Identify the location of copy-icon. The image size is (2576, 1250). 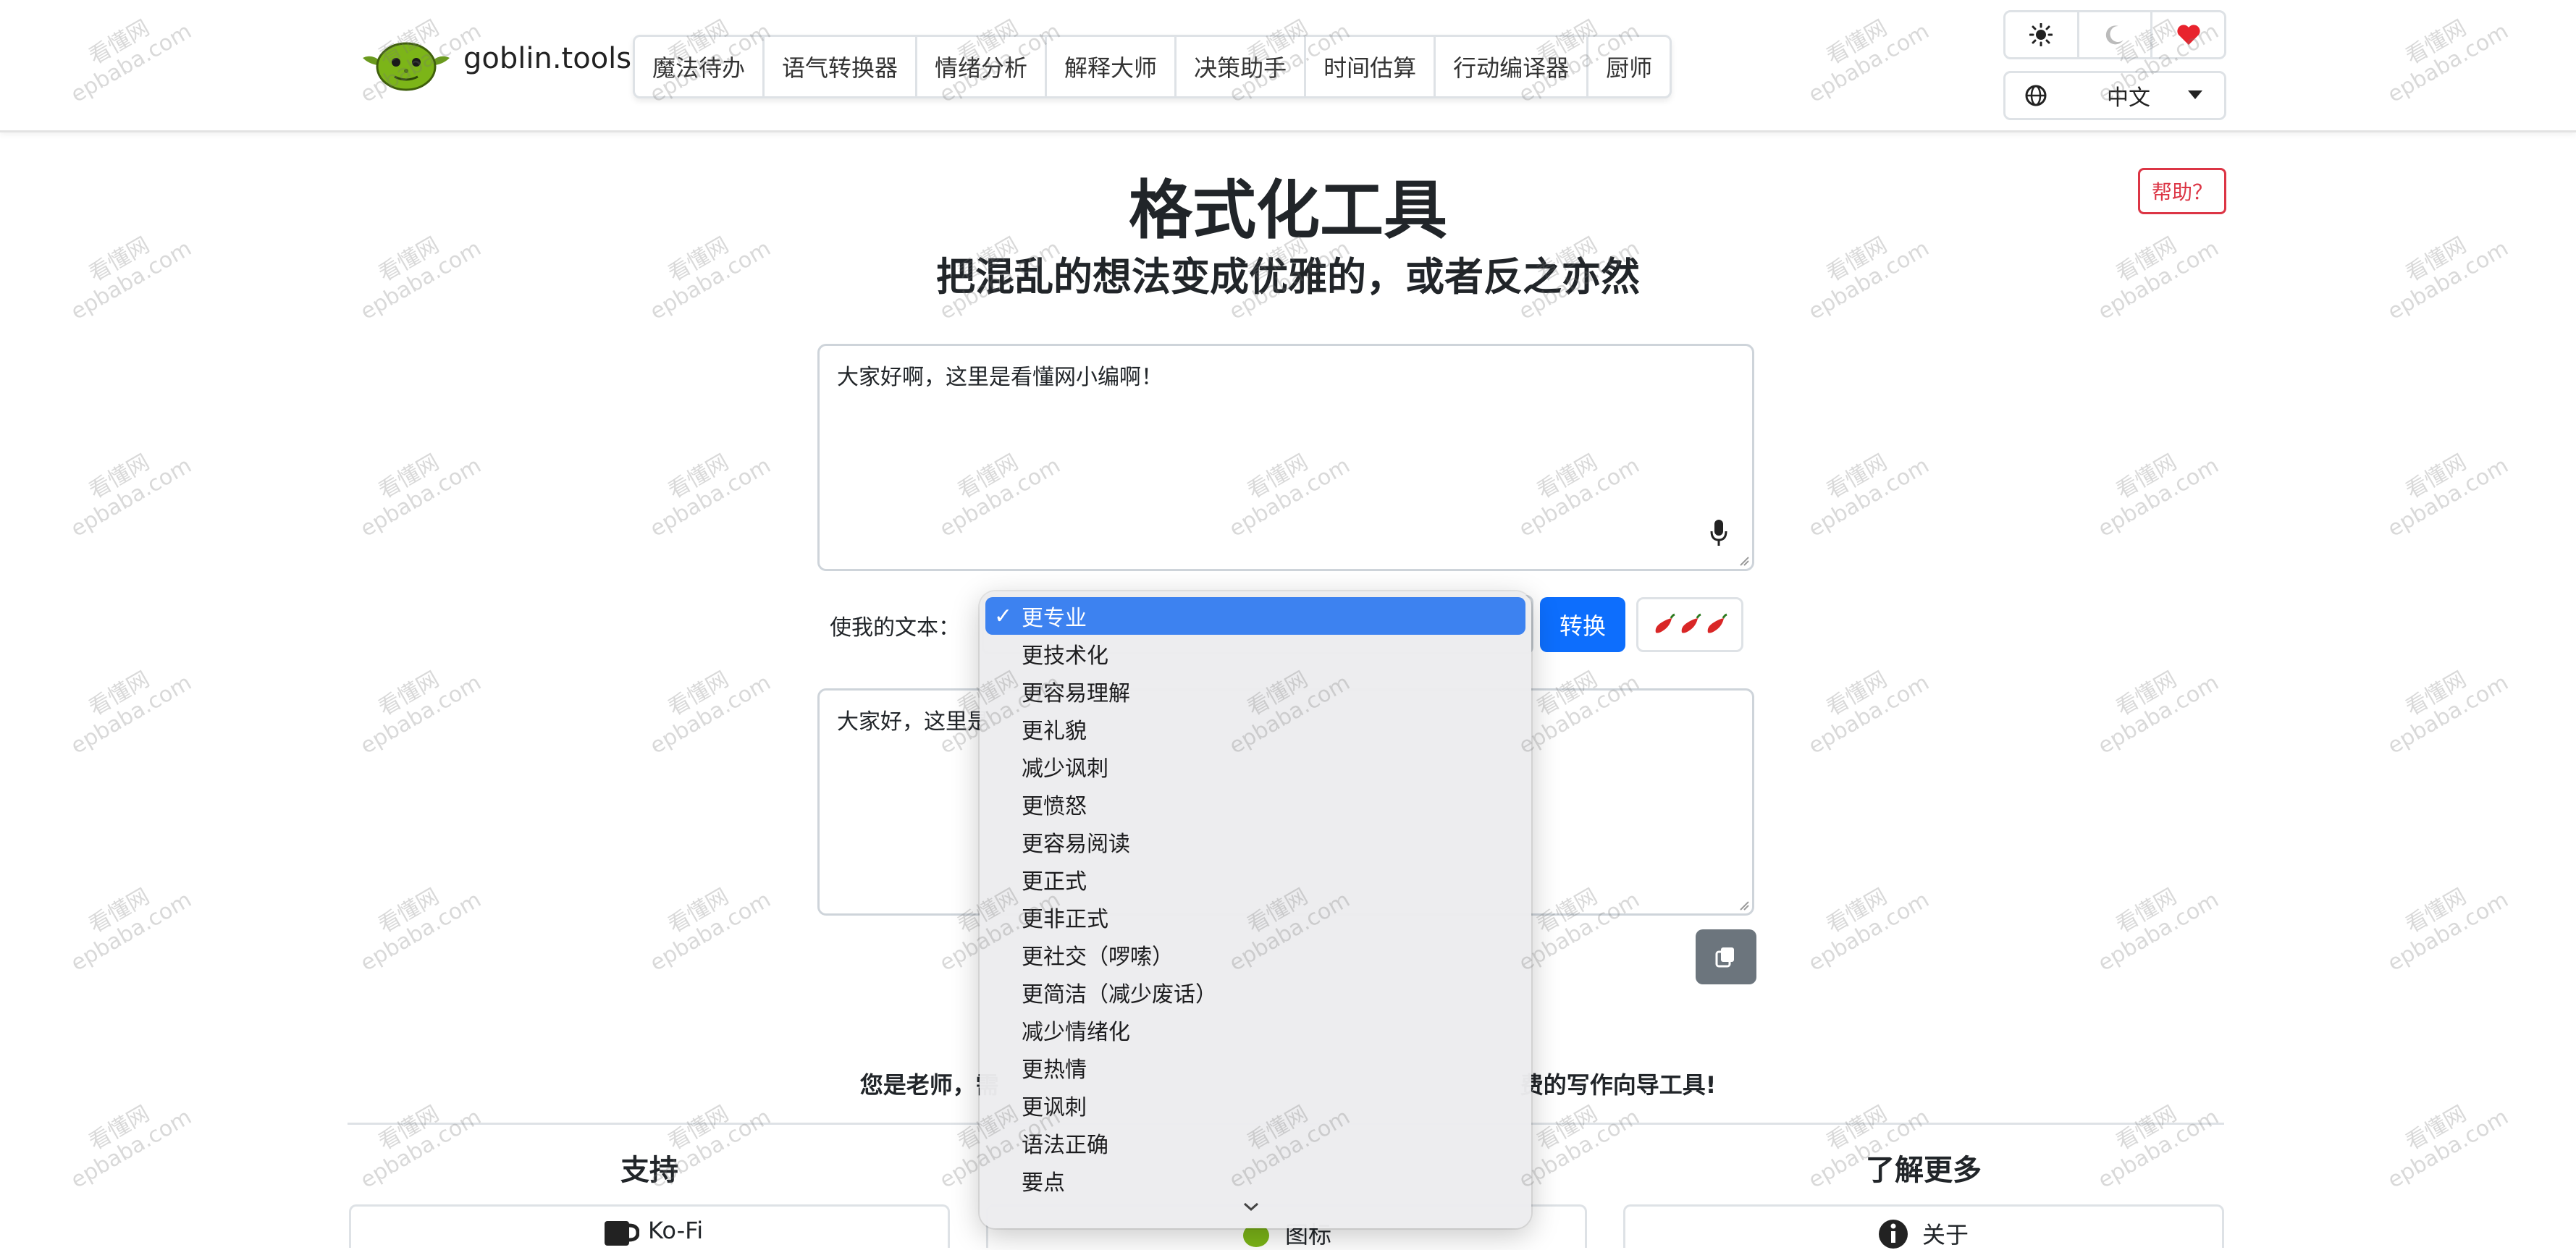
(1724, 957).